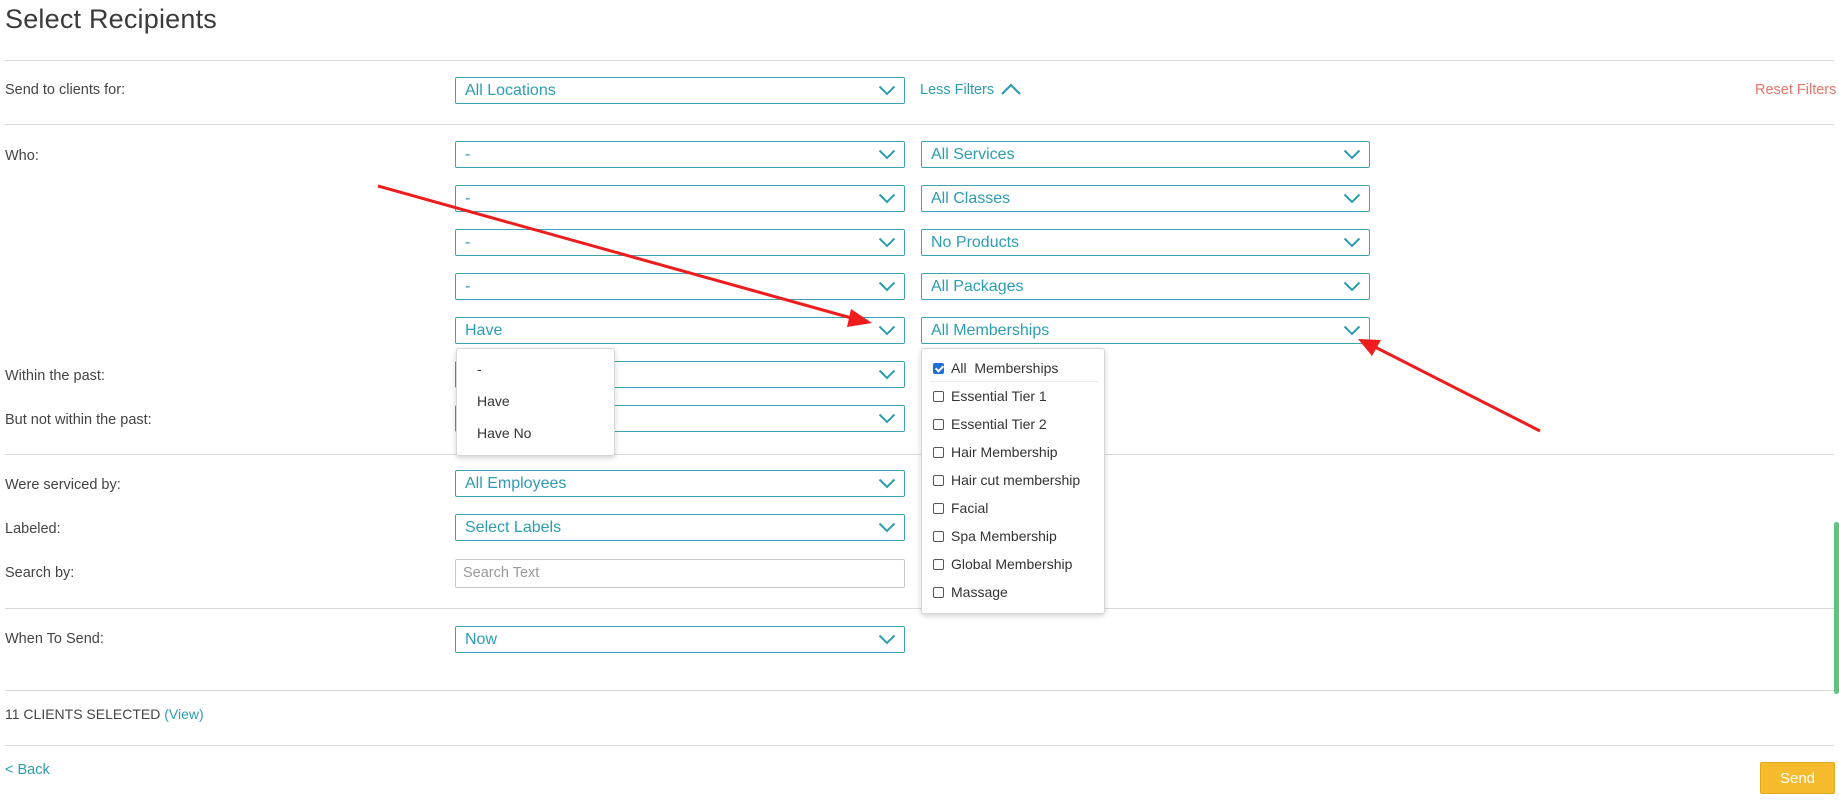 The height and width of the screenshot is (803, 1839). What do you see at coordinates (975, 242) in the screenshot?
I see `select-value: No Products` at bounding box center [975, 242].